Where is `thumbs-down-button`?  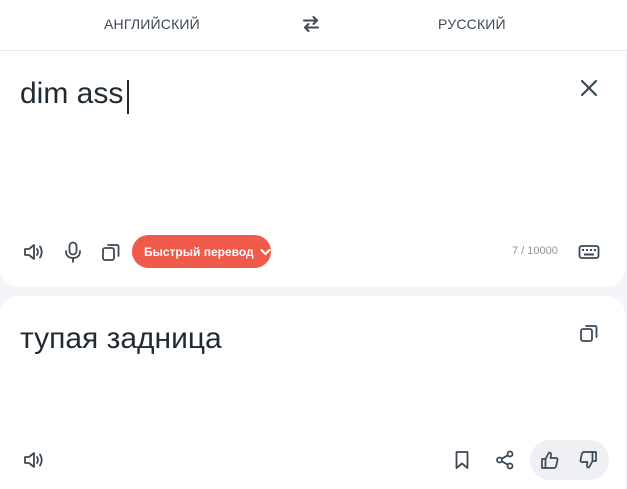 thumbs-down-button is located at coordinates (588, 460).